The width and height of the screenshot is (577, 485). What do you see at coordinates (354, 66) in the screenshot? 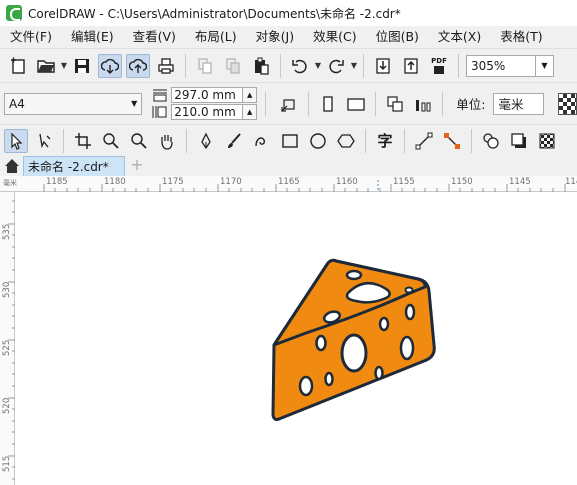
I see `redo-dropdown-icon: ▼` at bounding box center [354, 66].